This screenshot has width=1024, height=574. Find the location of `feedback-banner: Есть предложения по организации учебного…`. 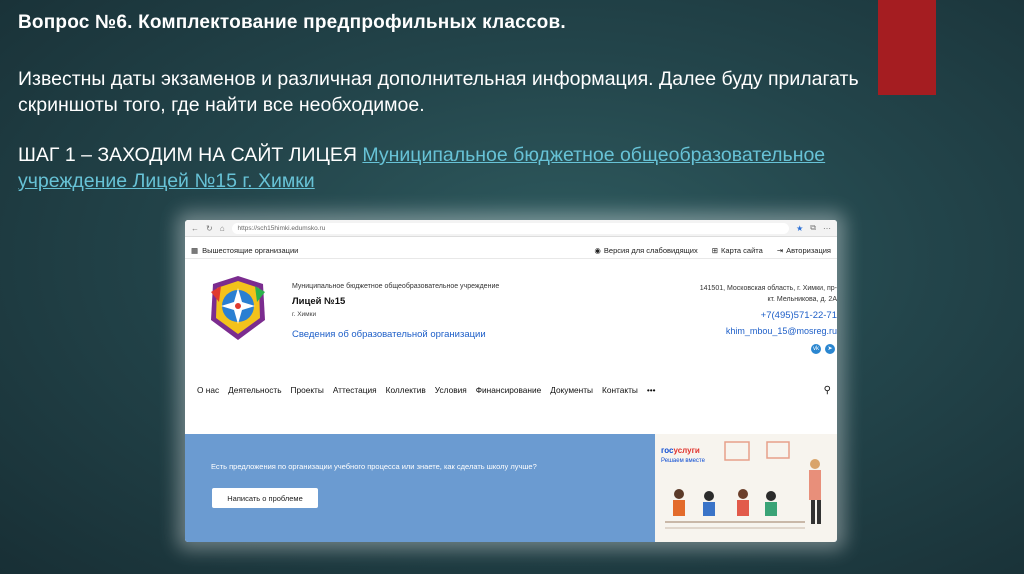

feedback-banner: Есть предложения по организации учебного… is located at coordinates (511, 488).